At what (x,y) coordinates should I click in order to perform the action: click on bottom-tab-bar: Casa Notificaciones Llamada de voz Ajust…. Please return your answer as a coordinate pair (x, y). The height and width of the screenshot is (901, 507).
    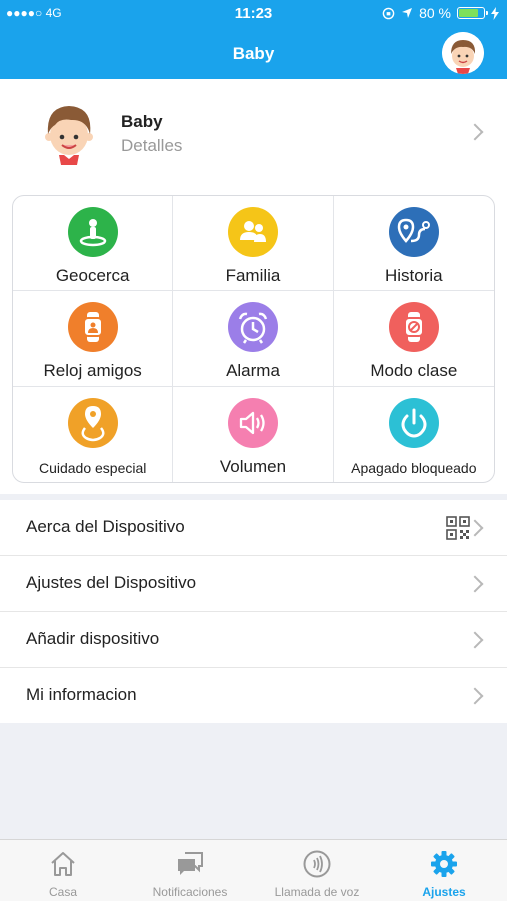
    Looking at the image, I should click on (253, 870).